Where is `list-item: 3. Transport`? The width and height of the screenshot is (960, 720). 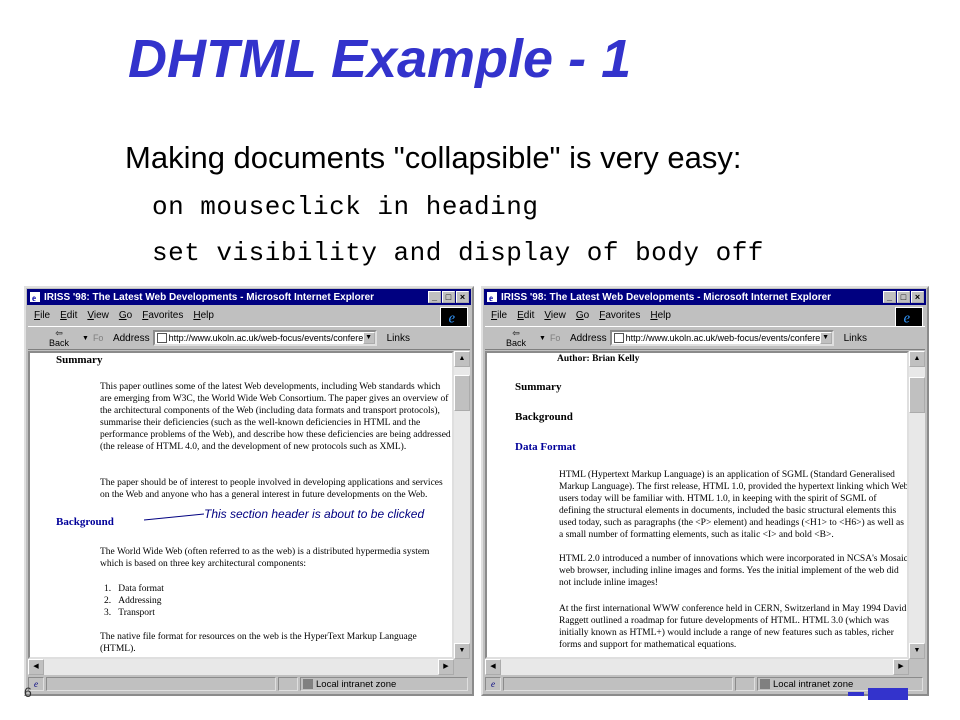
list-item: 3. Transport is located at coordinates (129, 613).